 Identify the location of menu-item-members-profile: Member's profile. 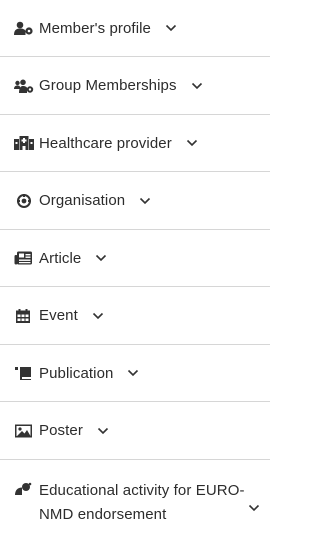
(135, 28).